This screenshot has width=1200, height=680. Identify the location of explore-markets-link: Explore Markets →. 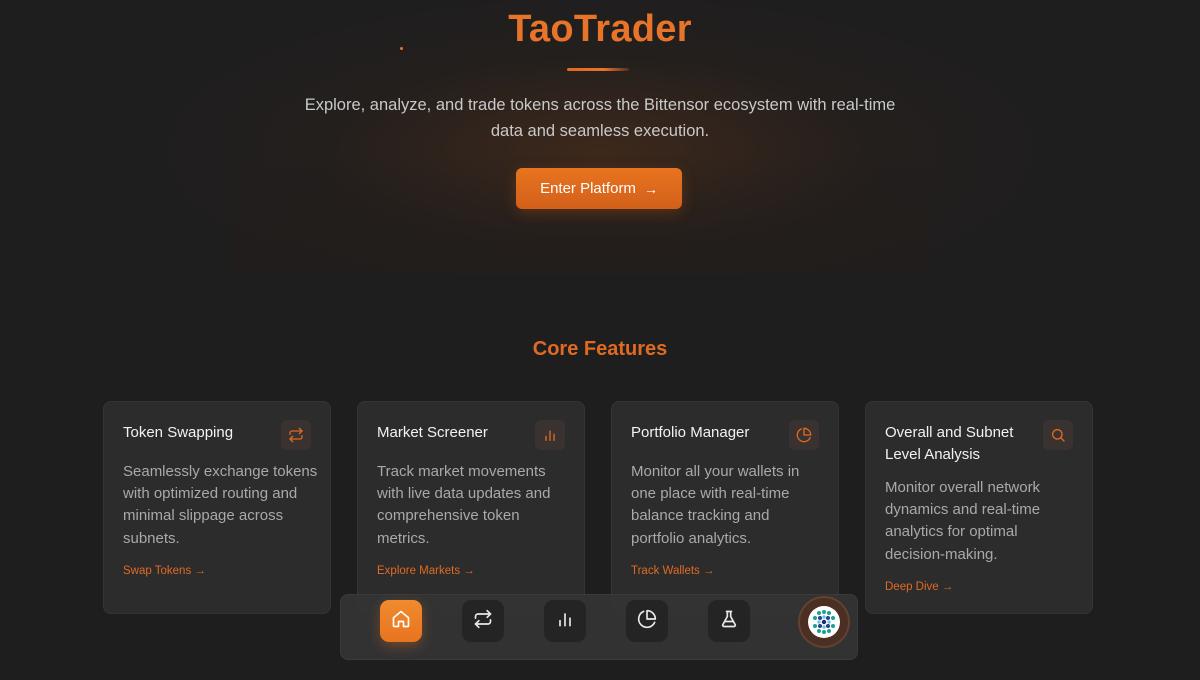
(426, 571).